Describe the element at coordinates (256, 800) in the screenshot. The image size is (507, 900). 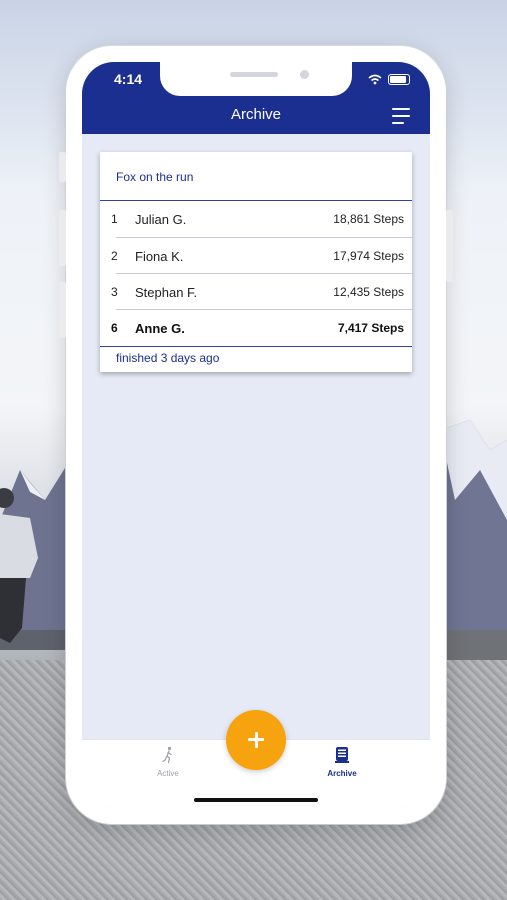
I see `home-indicator` at that location.